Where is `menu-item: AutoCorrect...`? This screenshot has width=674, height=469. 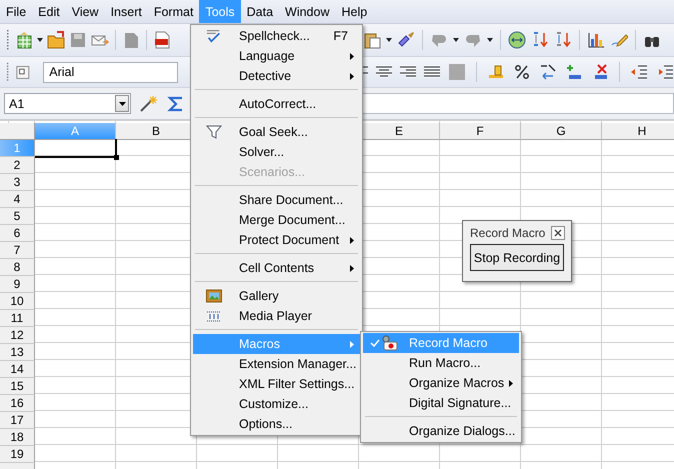
menu-item: AutoCorrect... is located at coordinates (276, 104).